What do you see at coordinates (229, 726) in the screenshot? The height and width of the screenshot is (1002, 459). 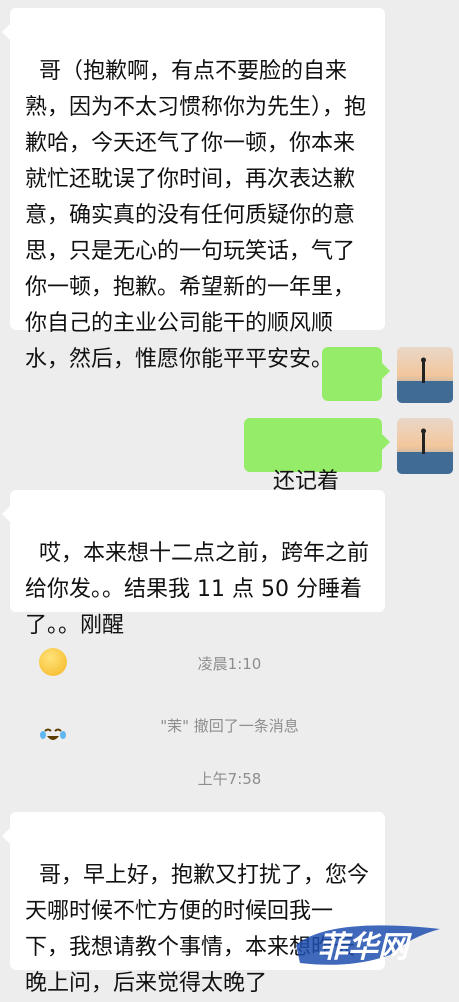 I see `recall-notice: "茉" 撤回了一条消息` at bounding box center [229, 726].